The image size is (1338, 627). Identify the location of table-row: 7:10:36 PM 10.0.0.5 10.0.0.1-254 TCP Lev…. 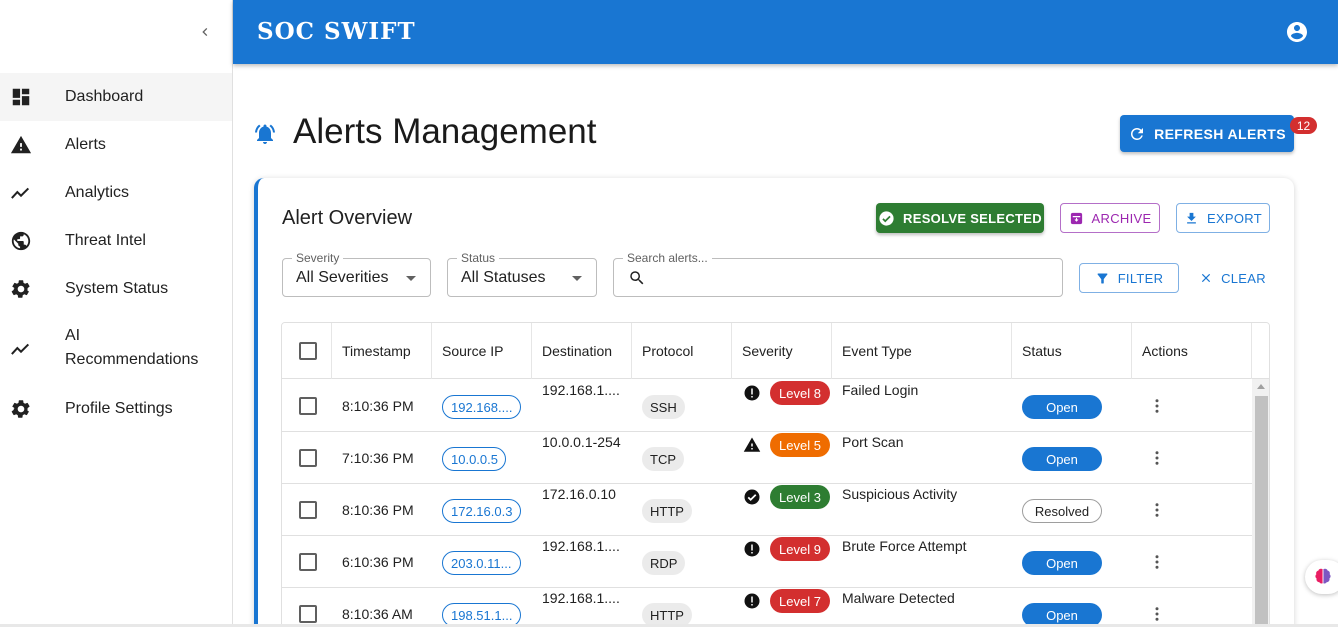
(767, 458).